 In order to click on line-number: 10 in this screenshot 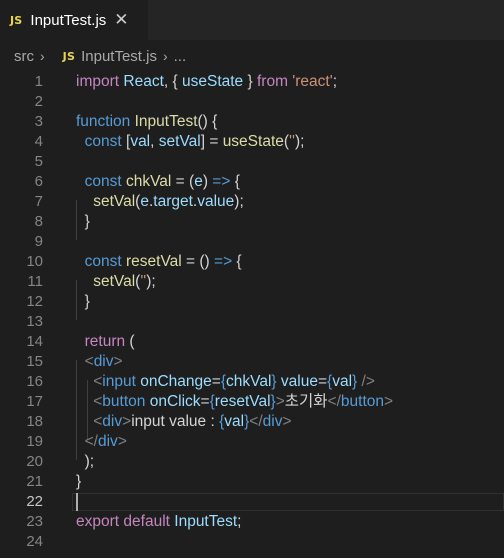, I will do `click(34, 261)`.